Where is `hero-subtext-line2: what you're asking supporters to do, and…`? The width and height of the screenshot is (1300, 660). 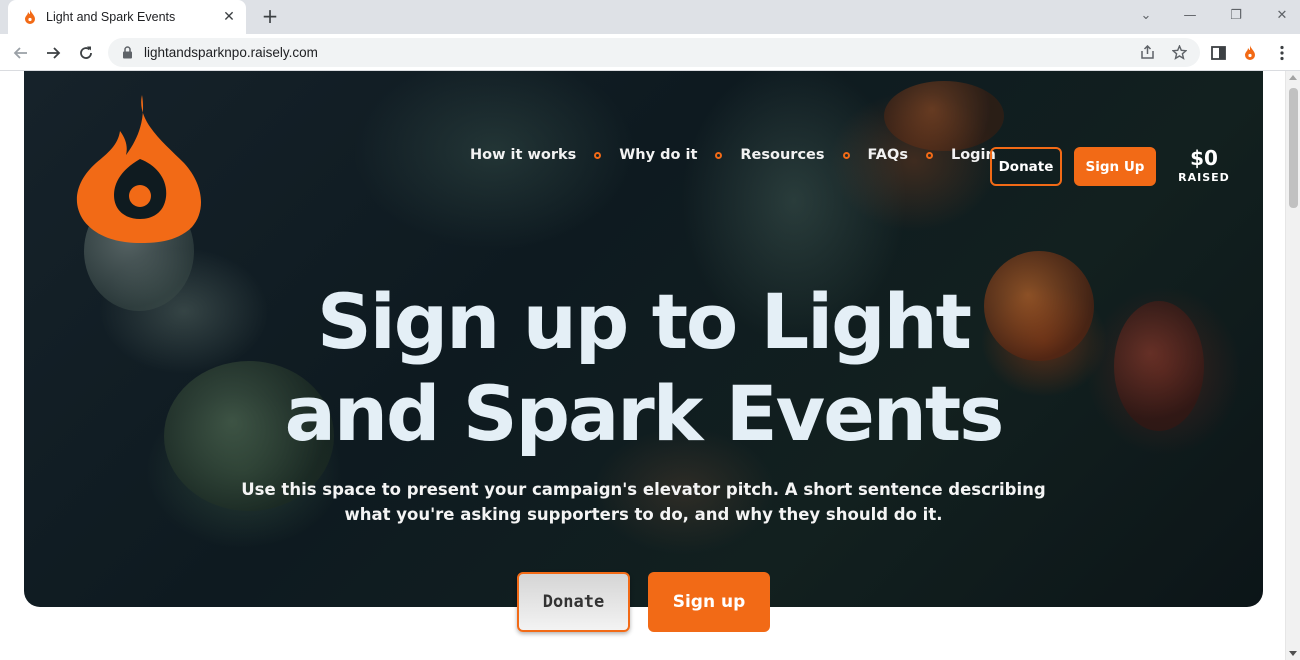
hero-subtext-line2: what you're asking supporters to do, and… is located at coordinates (643, 514).